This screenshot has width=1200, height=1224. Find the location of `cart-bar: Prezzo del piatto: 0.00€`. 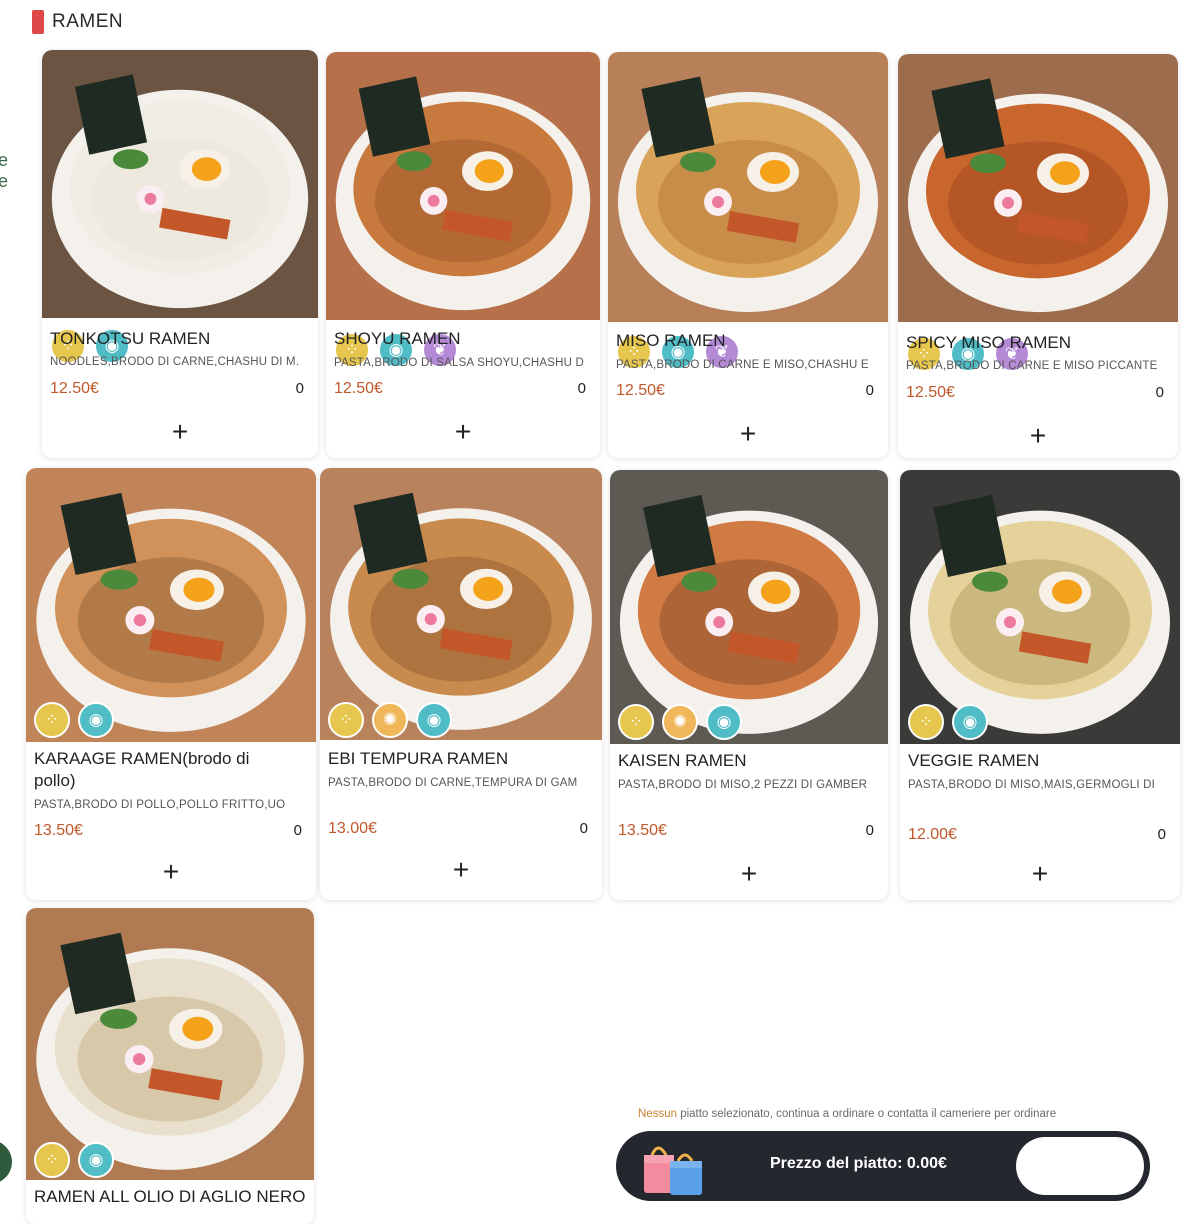

cart-bar: Prezzo del piatto: 0.00€ is located at coordinates (883, 1166).